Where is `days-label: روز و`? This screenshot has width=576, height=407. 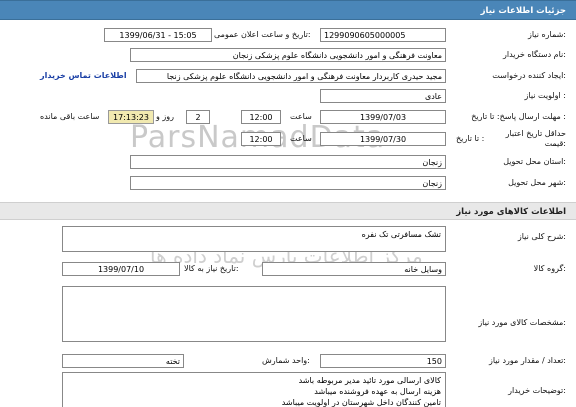 days-label: روز و is located at coordinates (165, 116).